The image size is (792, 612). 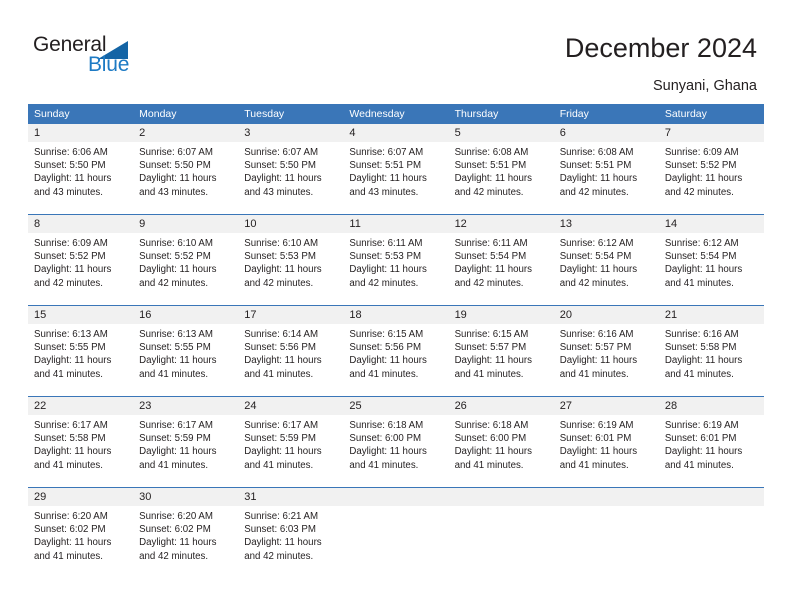 What do you see at coordinates (185, 315) in the screenshot?
I see `day-number-16: 16` at bounding box center [185, 315].